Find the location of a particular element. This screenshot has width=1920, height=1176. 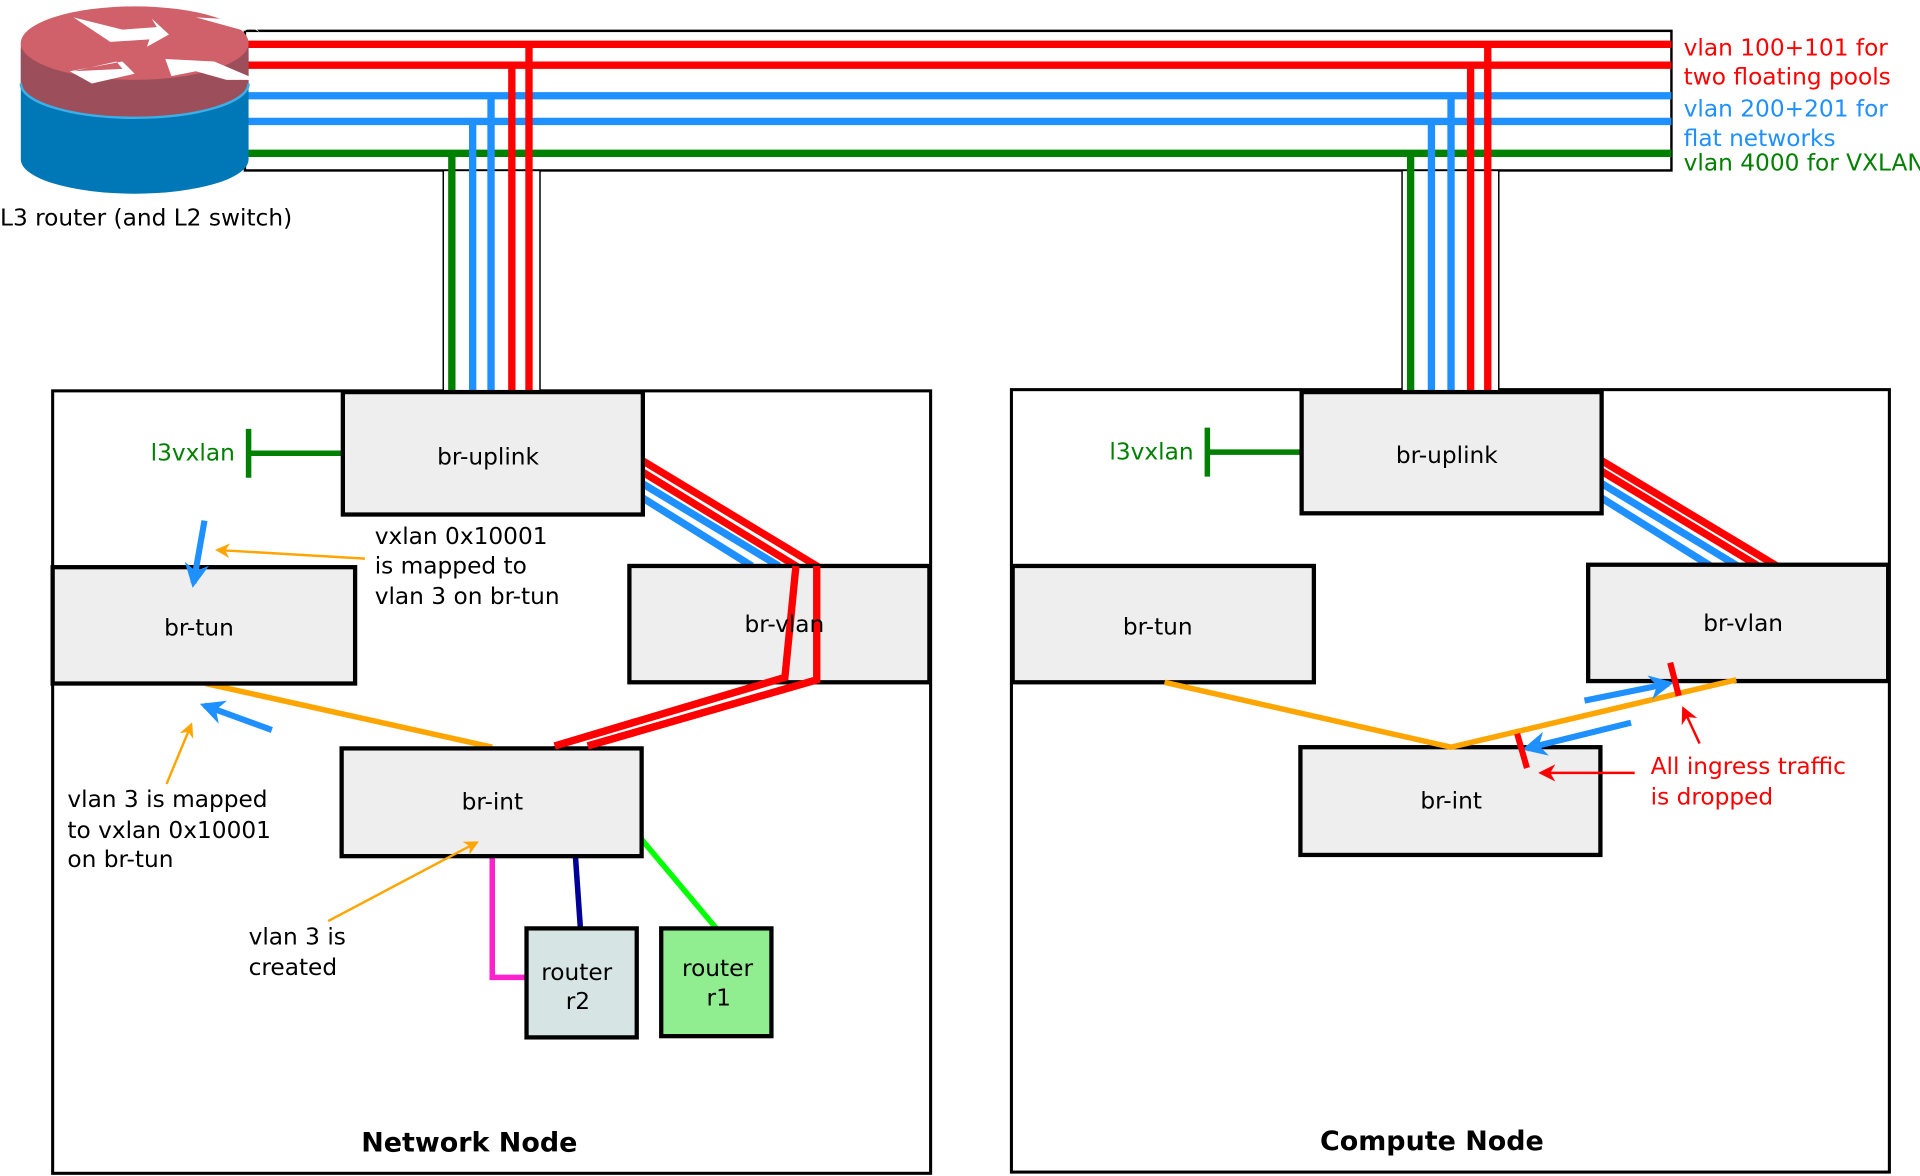

router-icon is located at coordinates (139, 100).